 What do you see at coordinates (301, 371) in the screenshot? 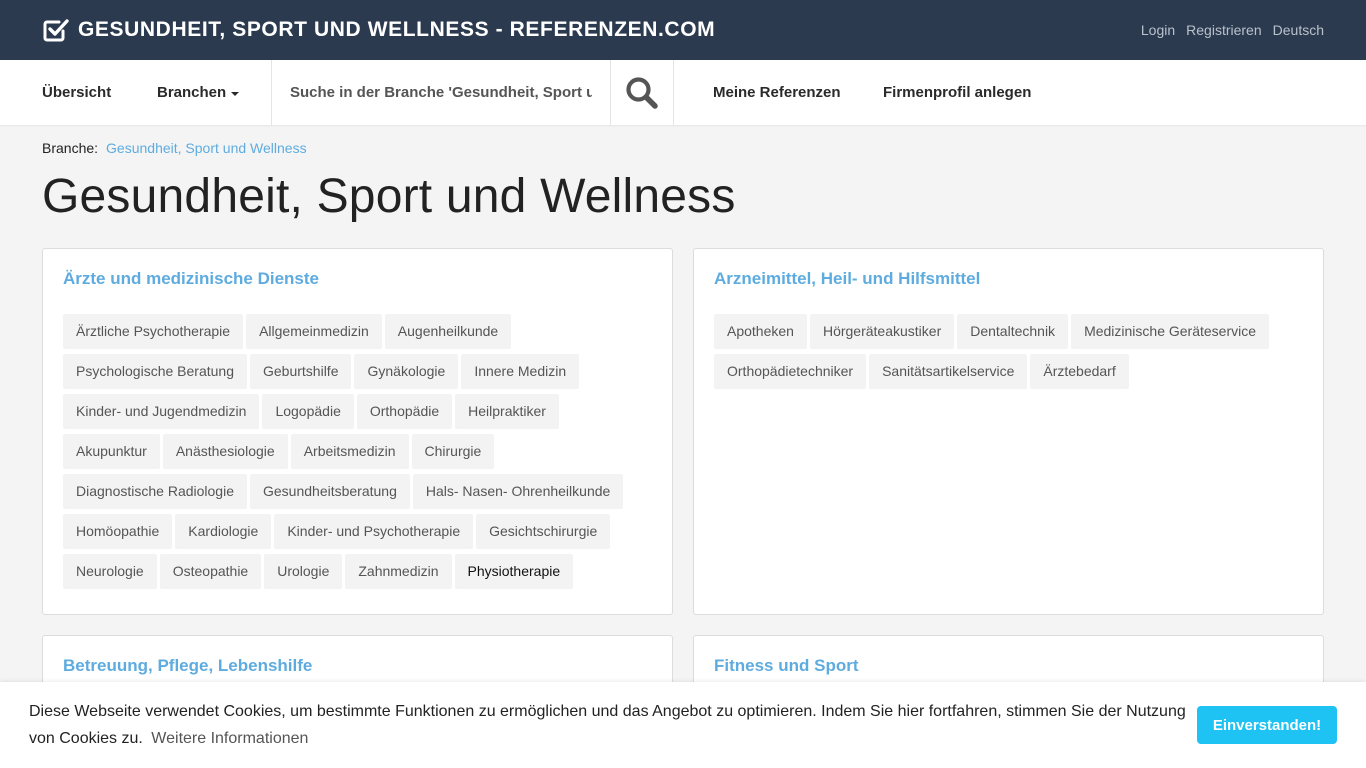
I see `tag-link: Geburtshilfe` at bounding box center [301, 371].